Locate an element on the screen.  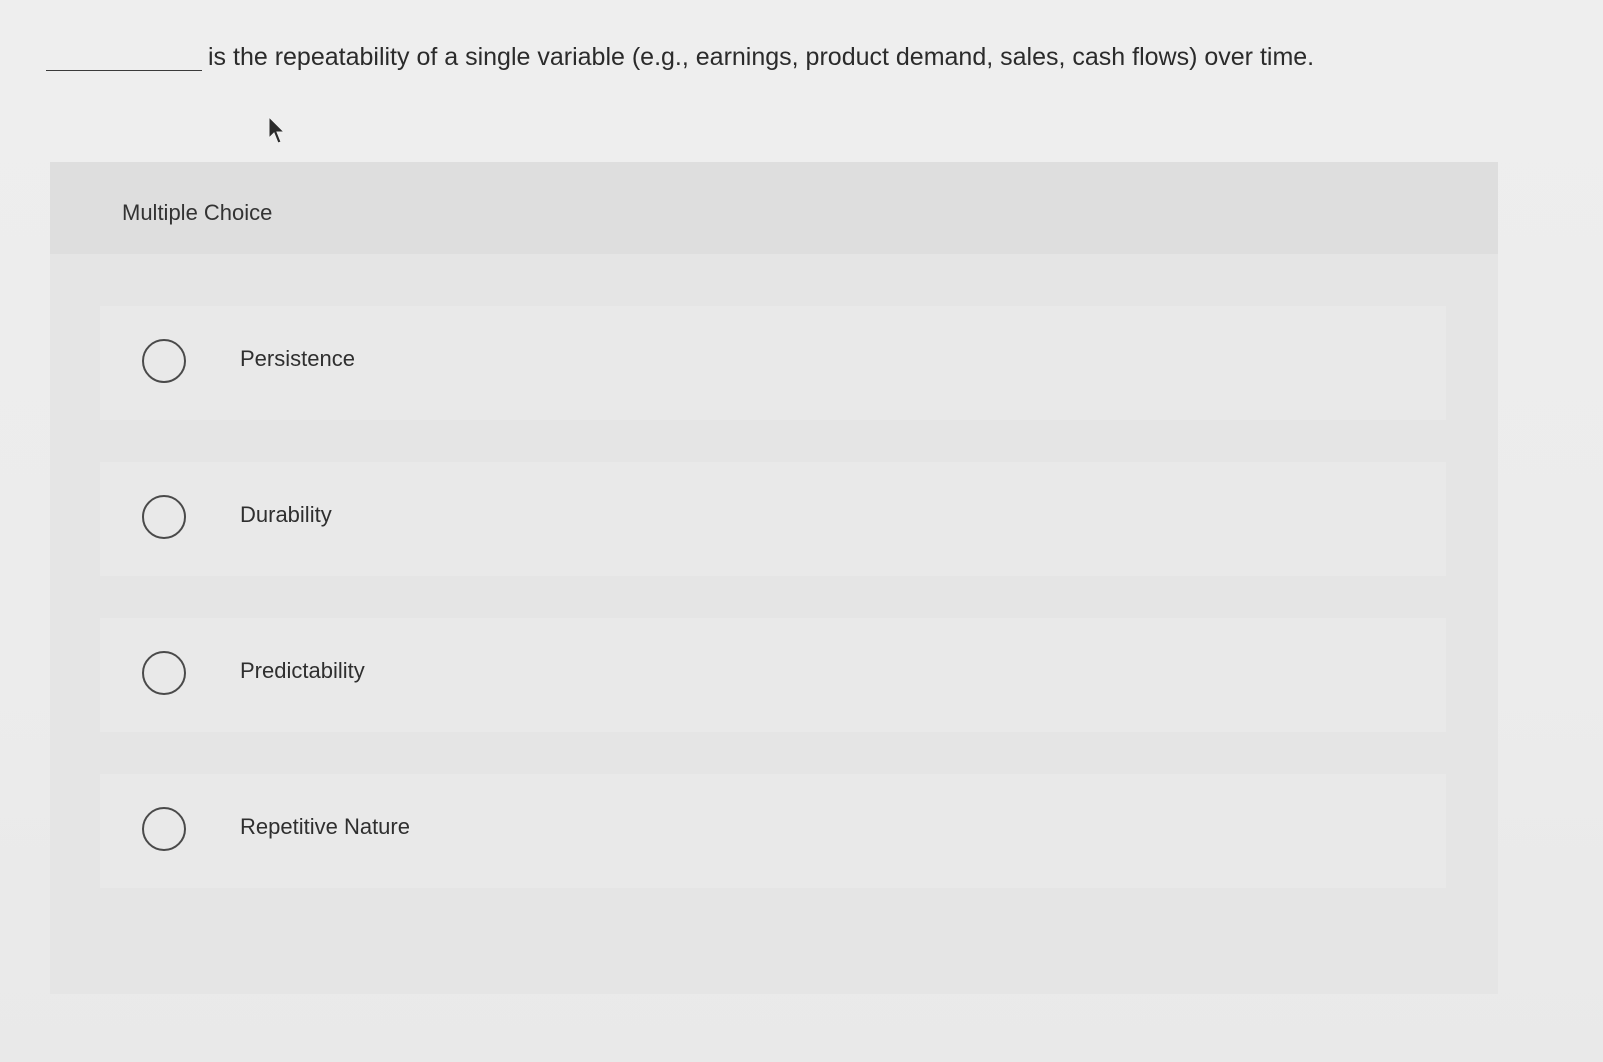
option-persistence: Persistence is located at coordinates (773, 363).